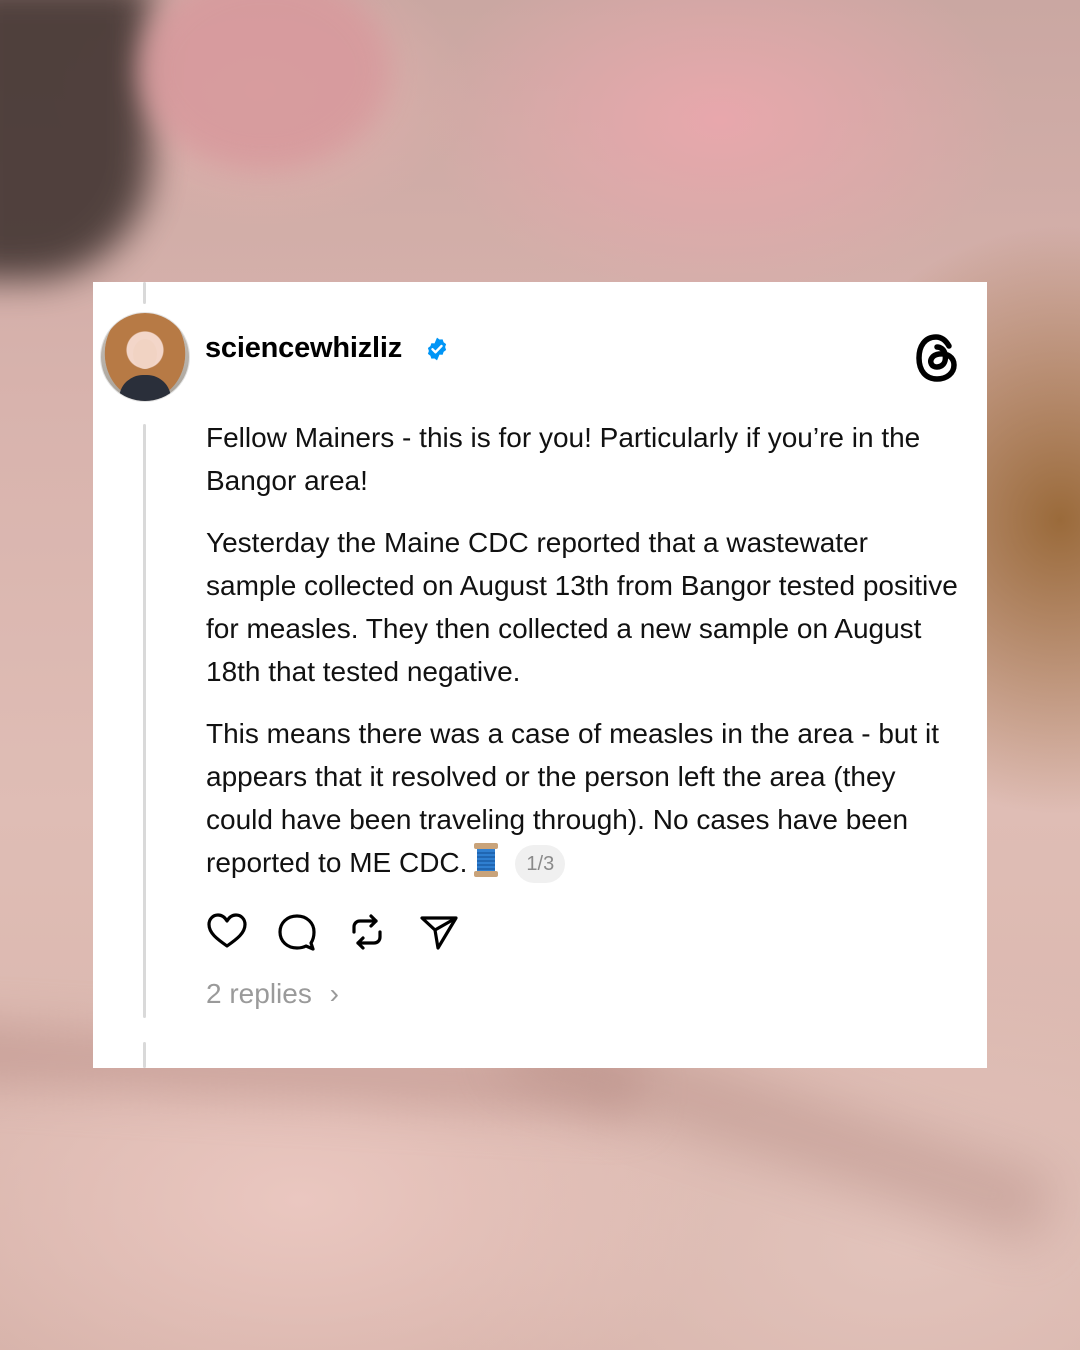  Describe the element at coordinates (937, 358) in the screenshot. I see `threads-logo-icon` at that location.